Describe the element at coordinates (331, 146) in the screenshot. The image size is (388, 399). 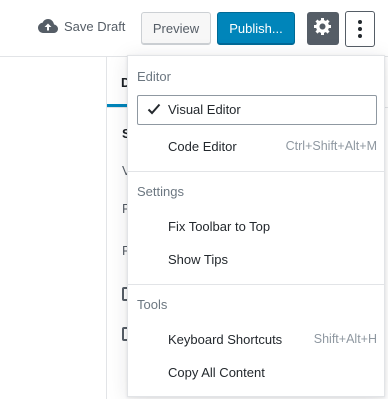
I see `menu-item-shortcut: Ctrl+Shift+Alt+M` at that location.